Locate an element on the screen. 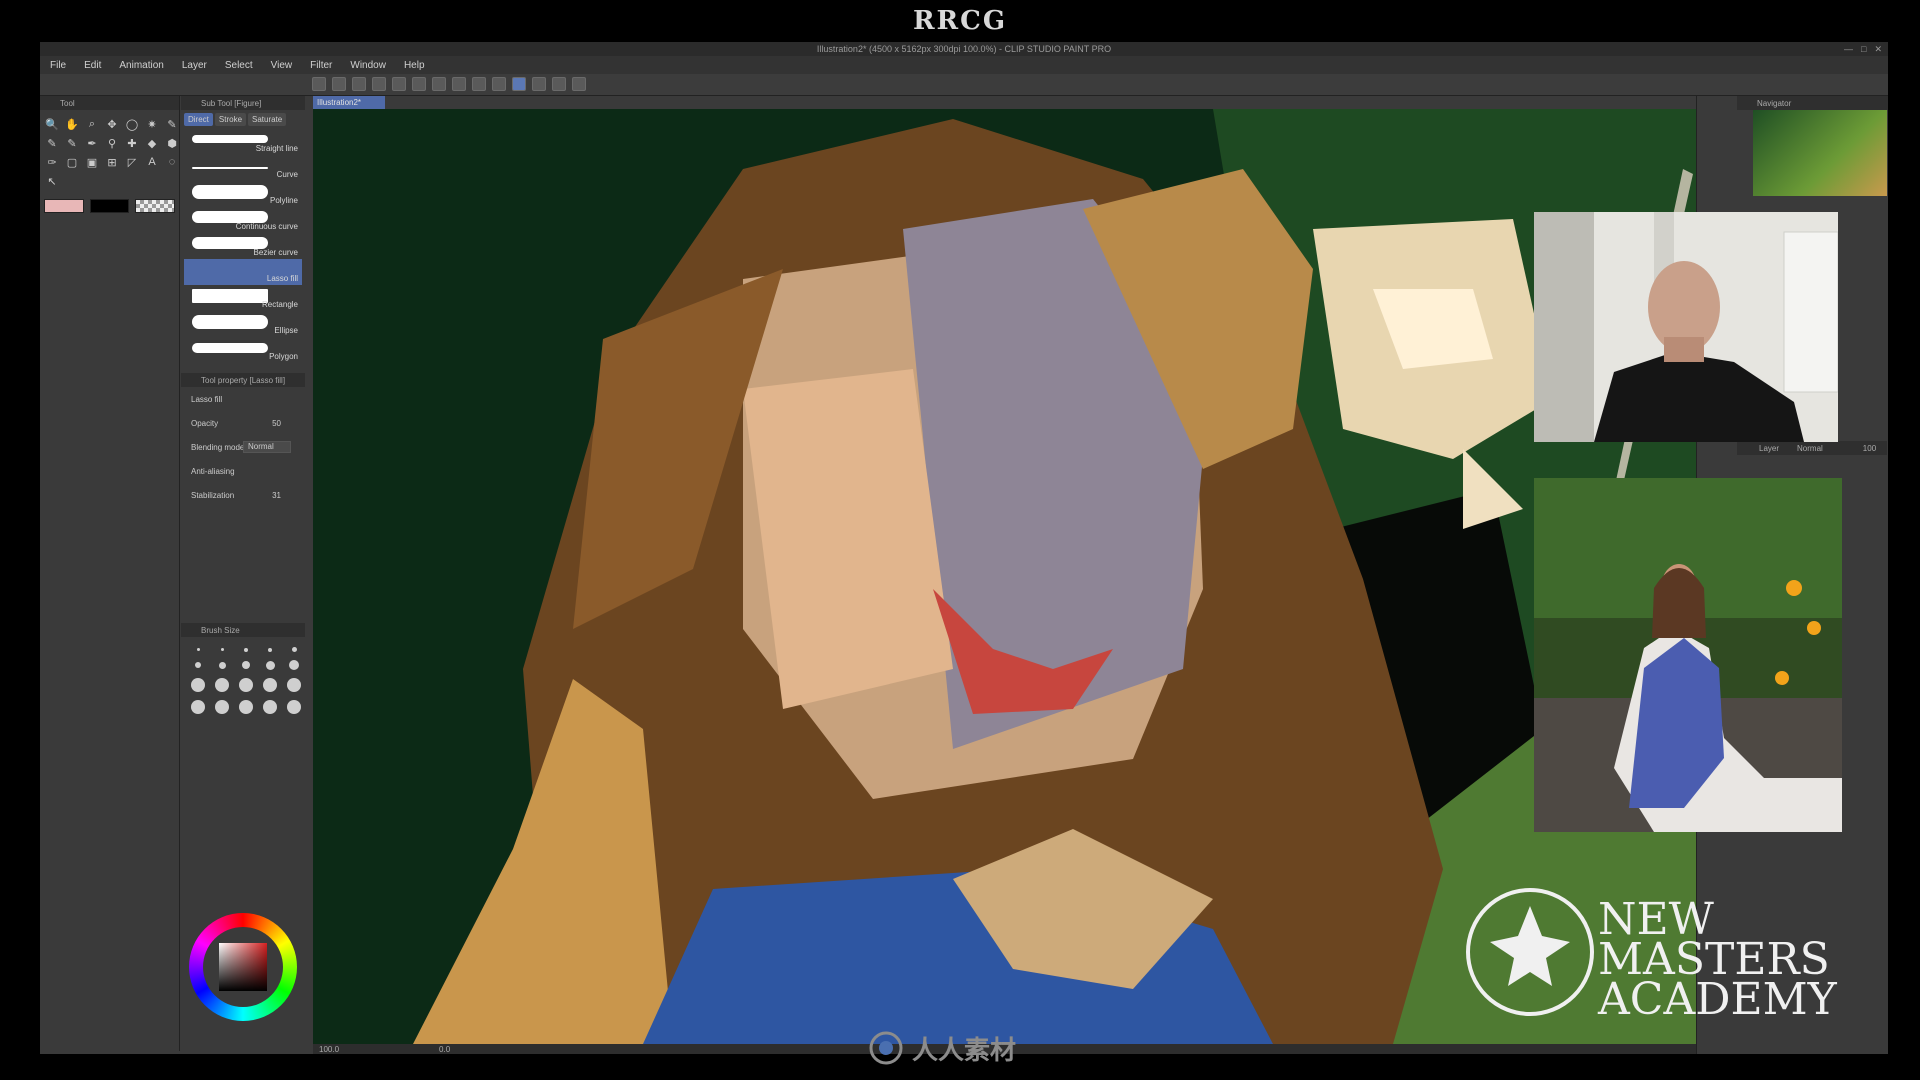  maximize-button: □ is located at coordinates (1863, 49).